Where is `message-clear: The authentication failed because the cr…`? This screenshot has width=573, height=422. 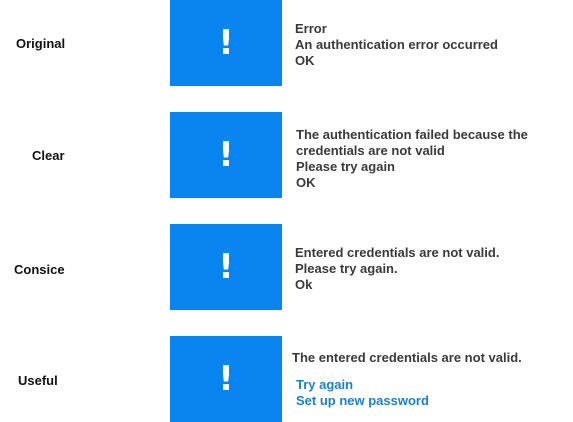
message-clear: The authentication failed because the cr… is located at coordinates (412, 159).